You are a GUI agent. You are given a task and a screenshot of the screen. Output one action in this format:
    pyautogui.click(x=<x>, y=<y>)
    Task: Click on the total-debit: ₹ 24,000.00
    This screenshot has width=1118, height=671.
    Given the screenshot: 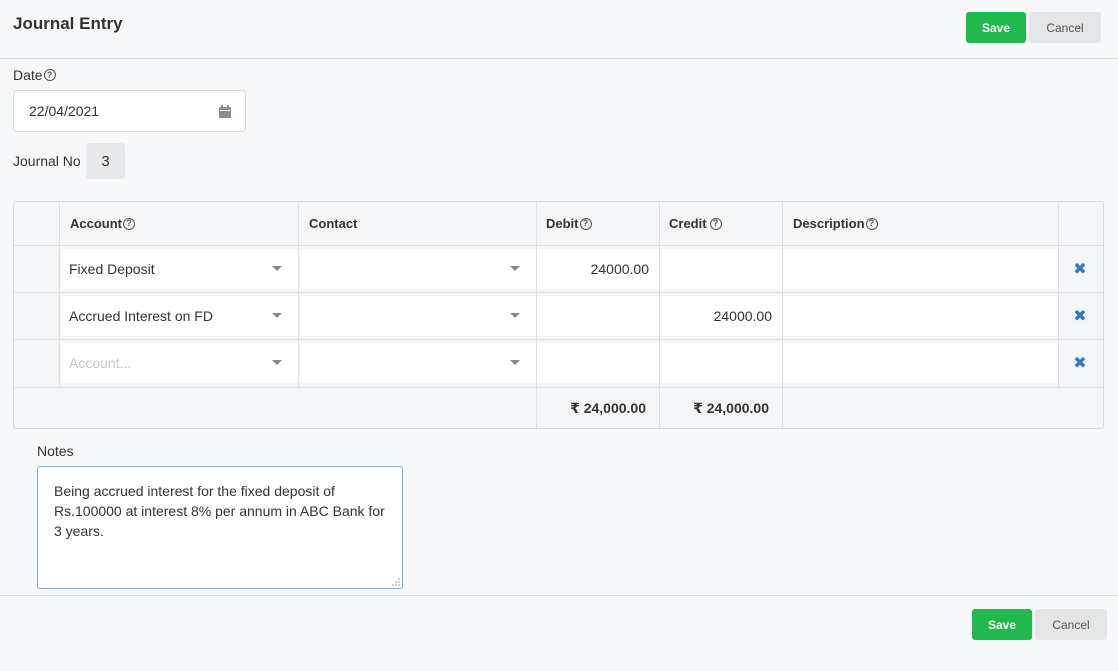 What is the action you would take?
    pyautogui.click(x=608, y=408)
    